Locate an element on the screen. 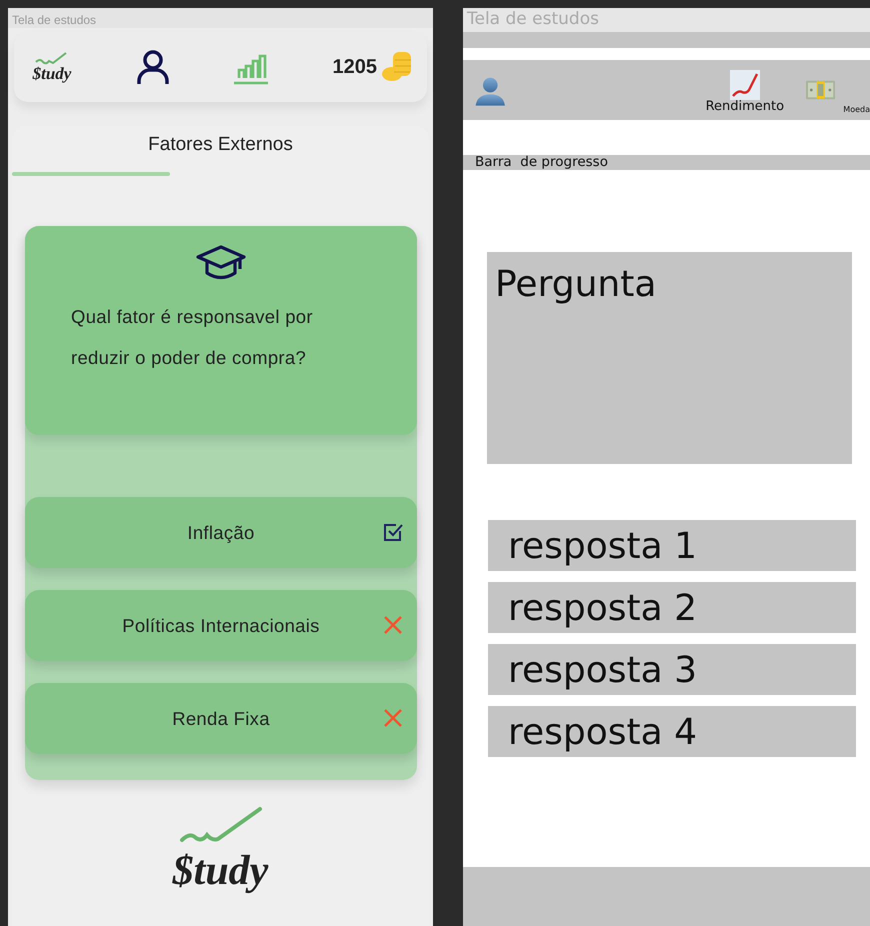 This screenshot has height=926, width=870. placeholder-label: Pergunta is located at coordinates (575, 284).